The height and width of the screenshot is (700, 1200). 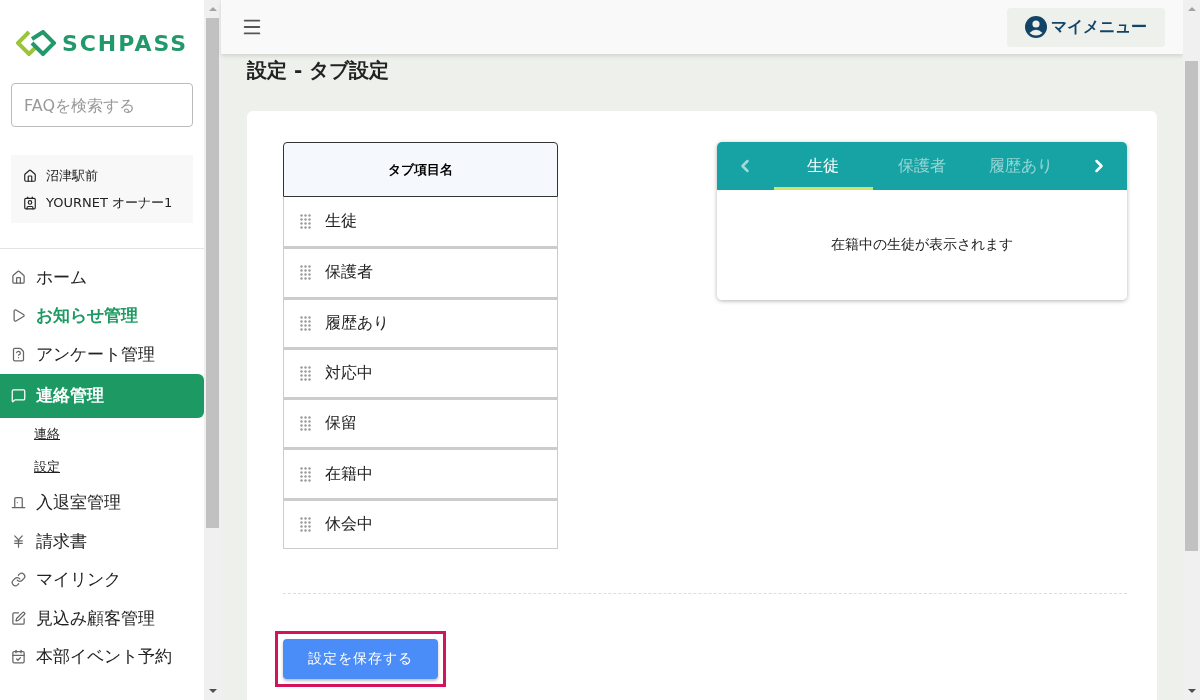 What do you see at coordinates (1086, 27) in the screenshot?
I see `my-menu-button: マイメニュー` at bounding box center [1086, 27].